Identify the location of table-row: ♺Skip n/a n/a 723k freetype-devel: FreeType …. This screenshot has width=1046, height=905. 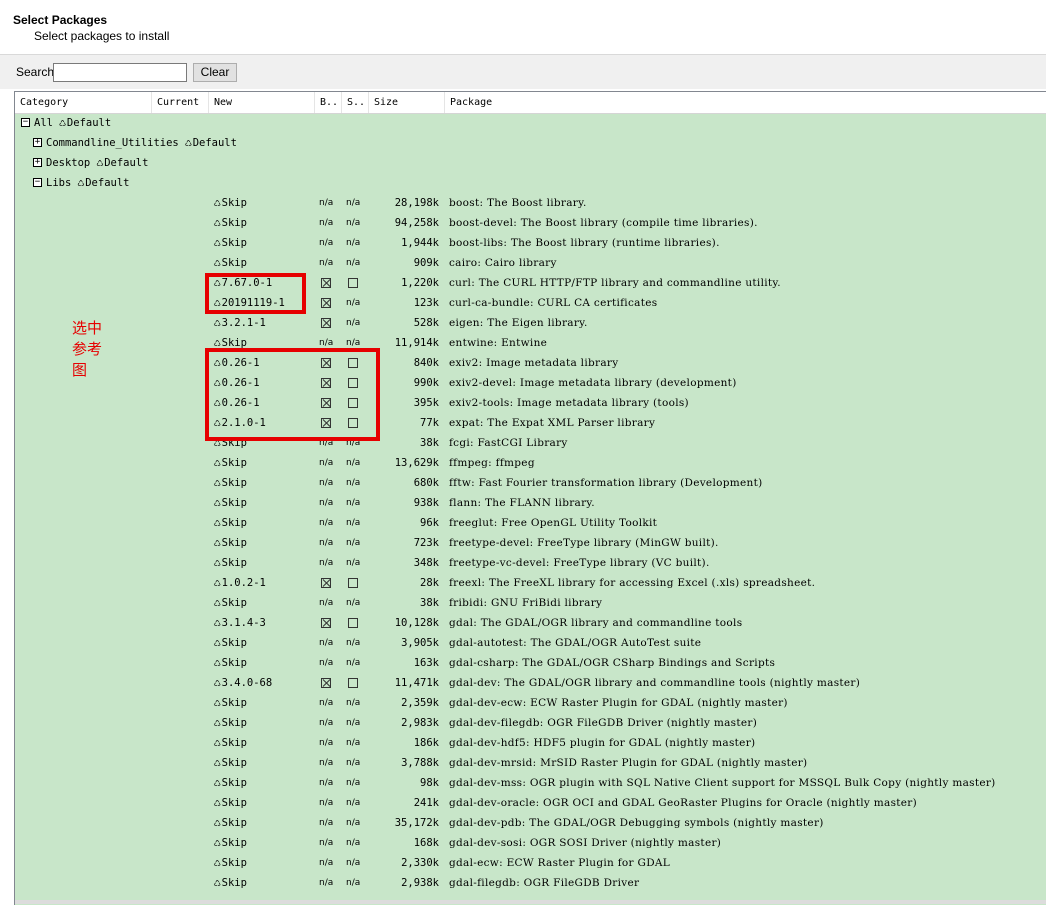
(530, 543).